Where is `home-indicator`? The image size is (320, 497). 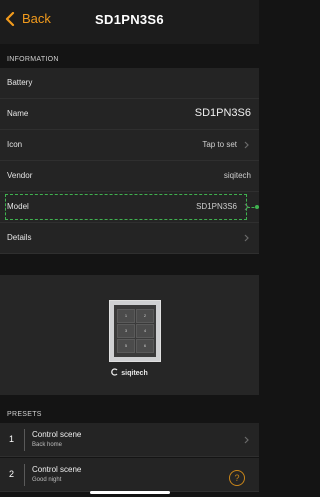
home-indicator is located at coordinates (130, 492).